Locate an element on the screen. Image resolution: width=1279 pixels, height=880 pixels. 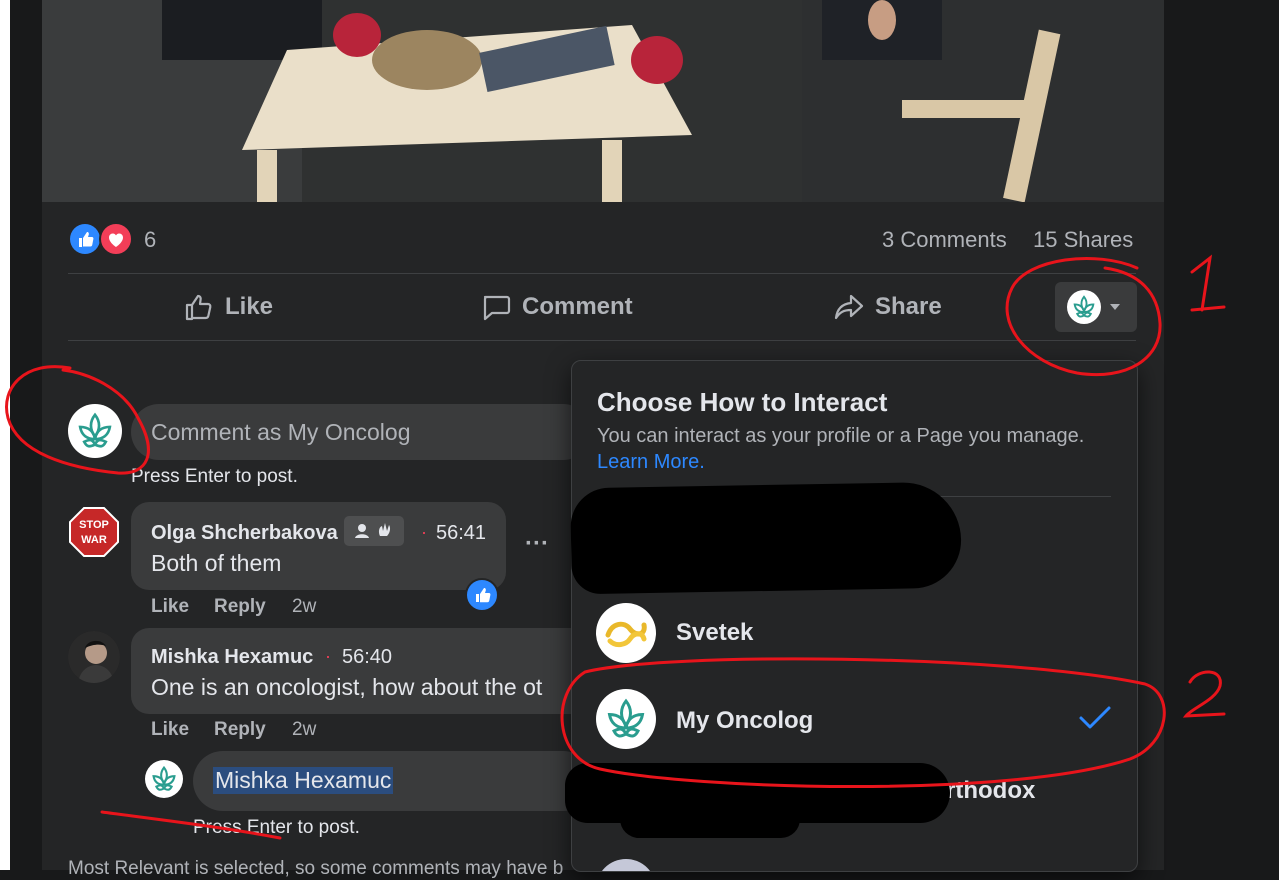
comment-time: 56:41 is located at coordinates (461, 533).